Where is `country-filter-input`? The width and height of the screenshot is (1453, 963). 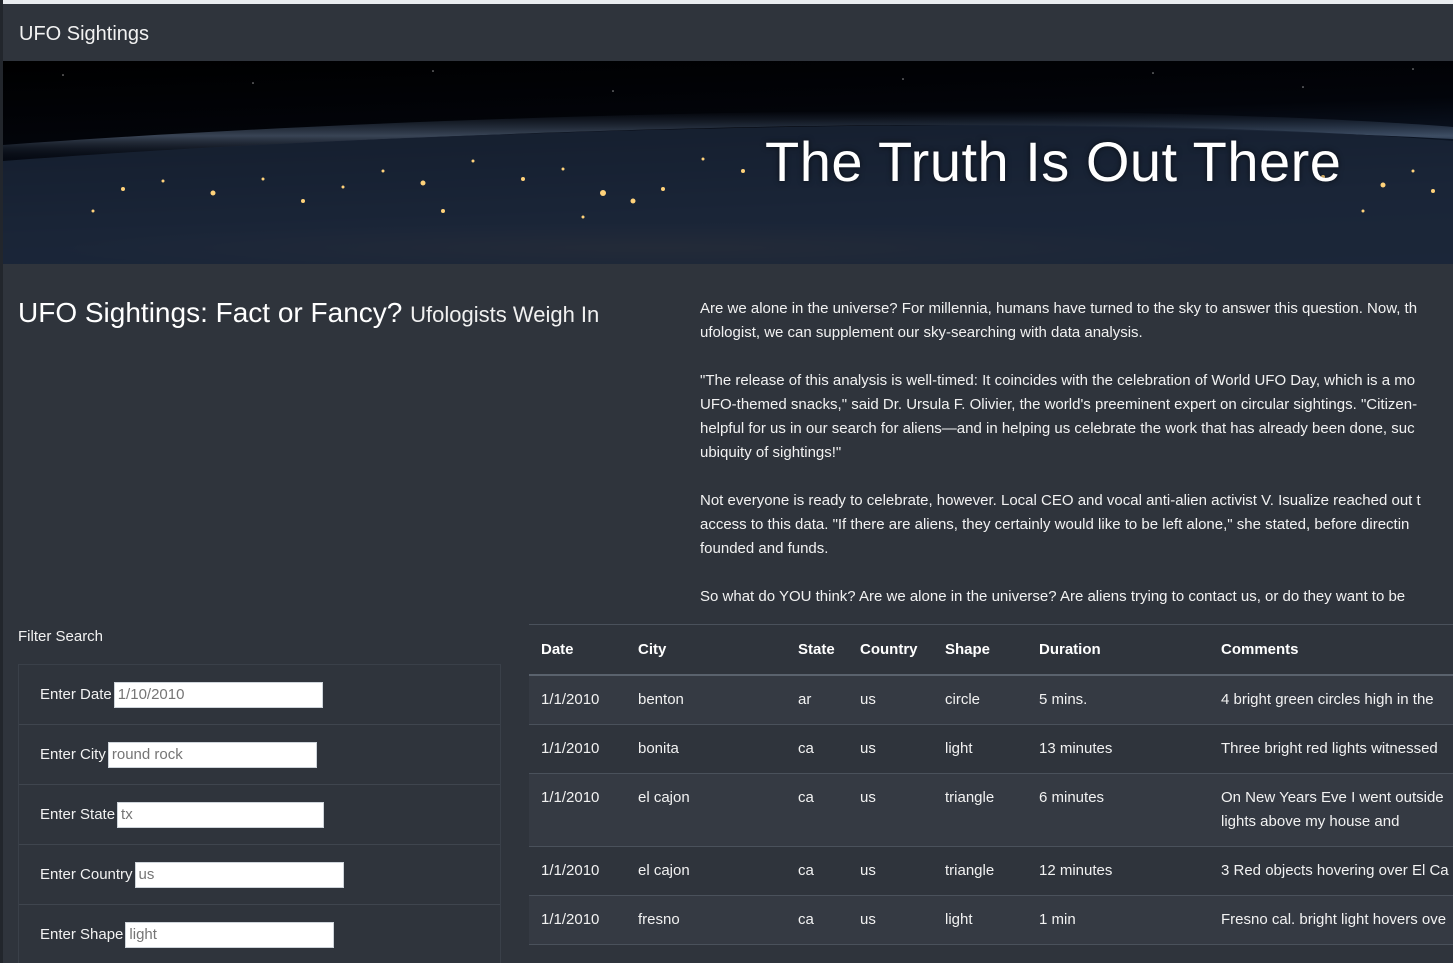 country-filter-input is located at coordinates (239, 874).